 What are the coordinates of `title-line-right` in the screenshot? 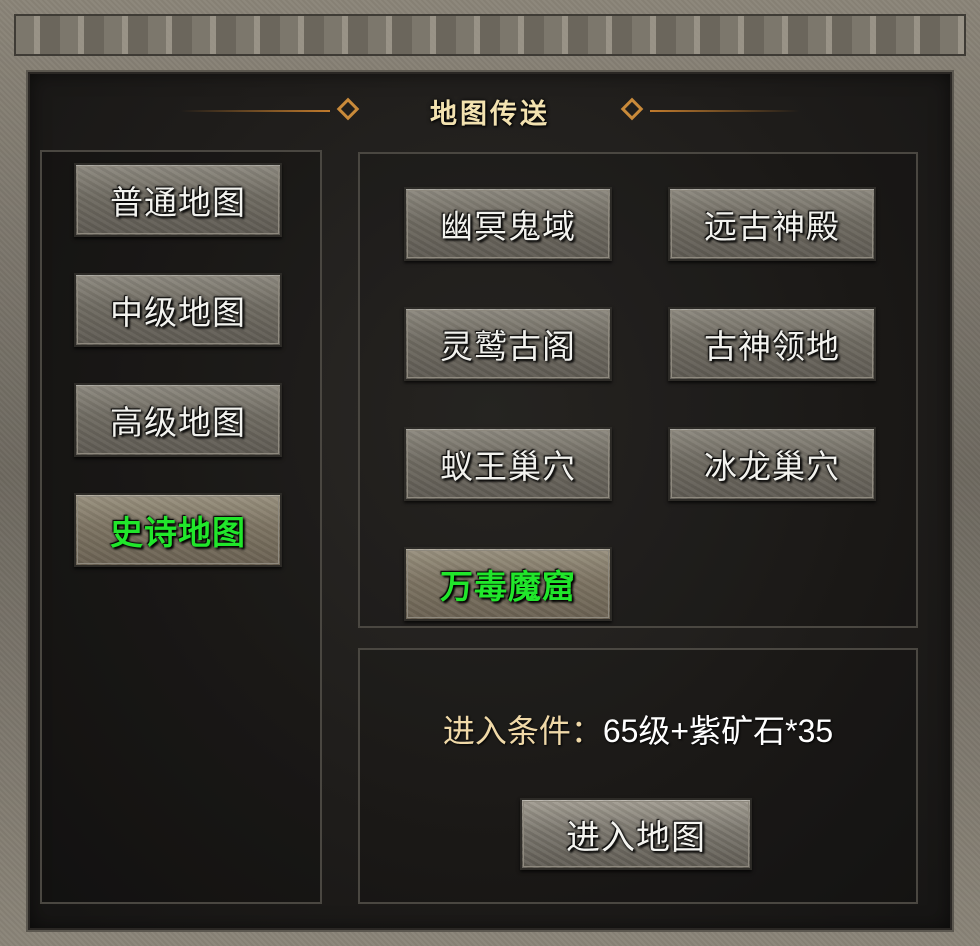 It's located at (725, 111).